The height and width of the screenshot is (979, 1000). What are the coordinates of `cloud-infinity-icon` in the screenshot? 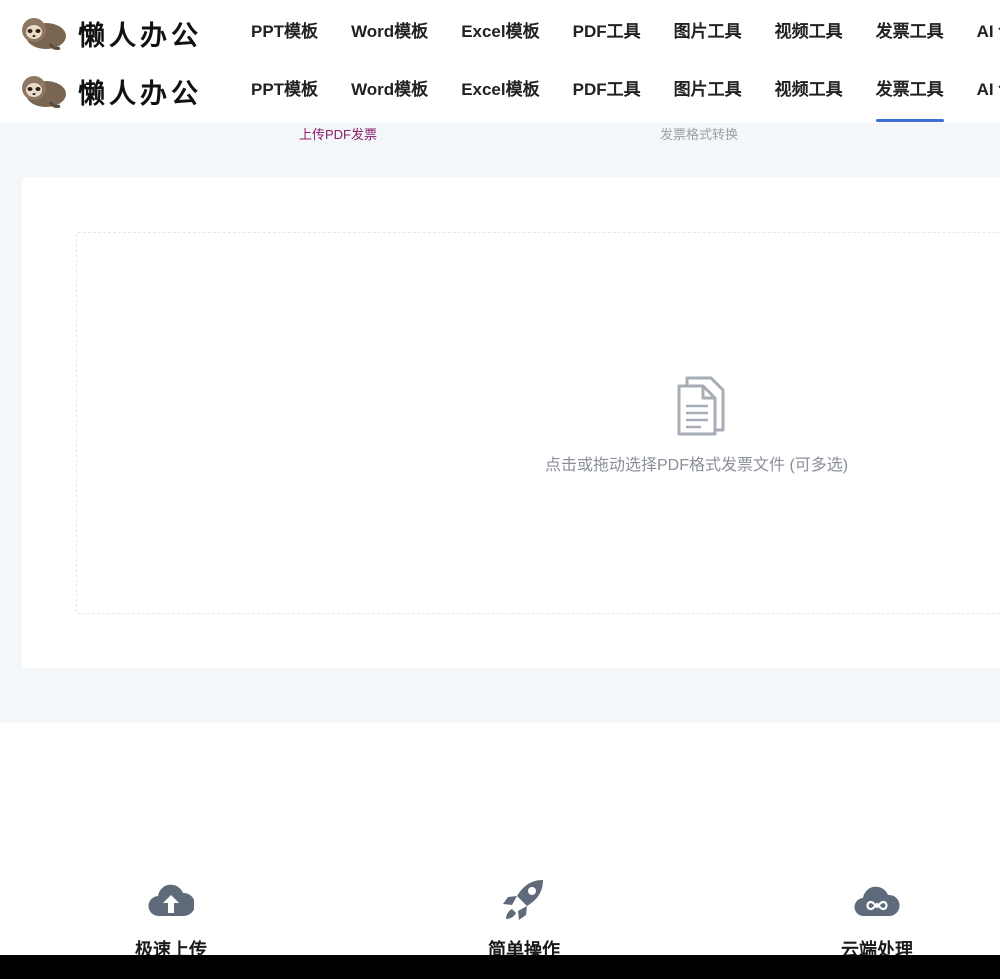 It's located at (877, 901).